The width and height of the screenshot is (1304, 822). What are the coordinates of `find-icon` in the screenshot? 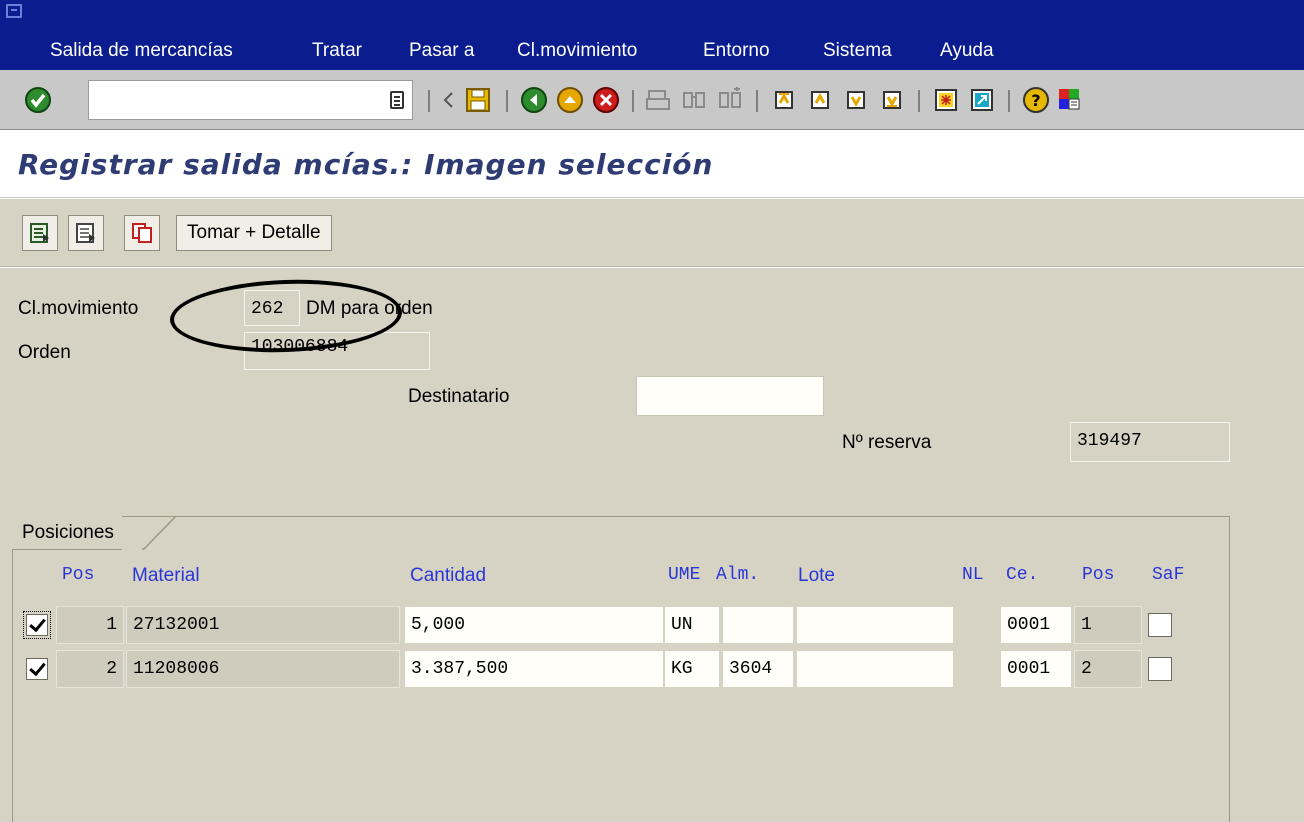 It's located at (694, 100).